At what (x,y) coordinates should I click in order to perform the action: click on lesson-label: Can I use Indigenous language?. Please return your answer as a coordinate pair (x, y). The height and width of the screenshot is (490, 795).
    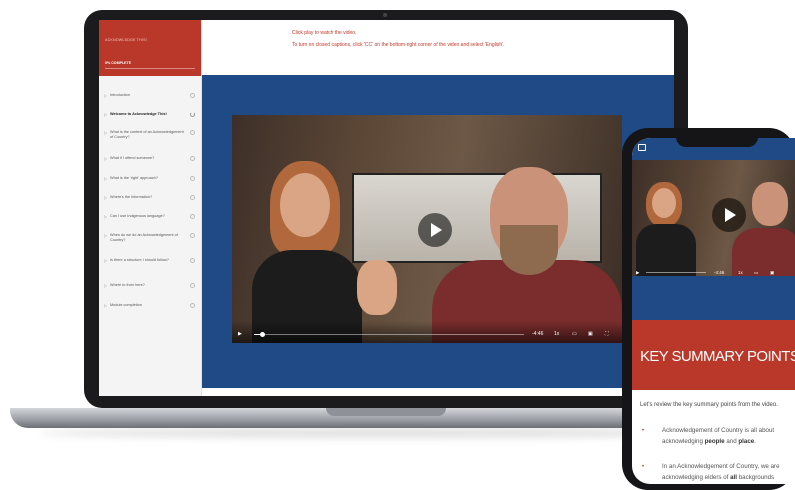
    Looking at the image, I should click on (137, 216).